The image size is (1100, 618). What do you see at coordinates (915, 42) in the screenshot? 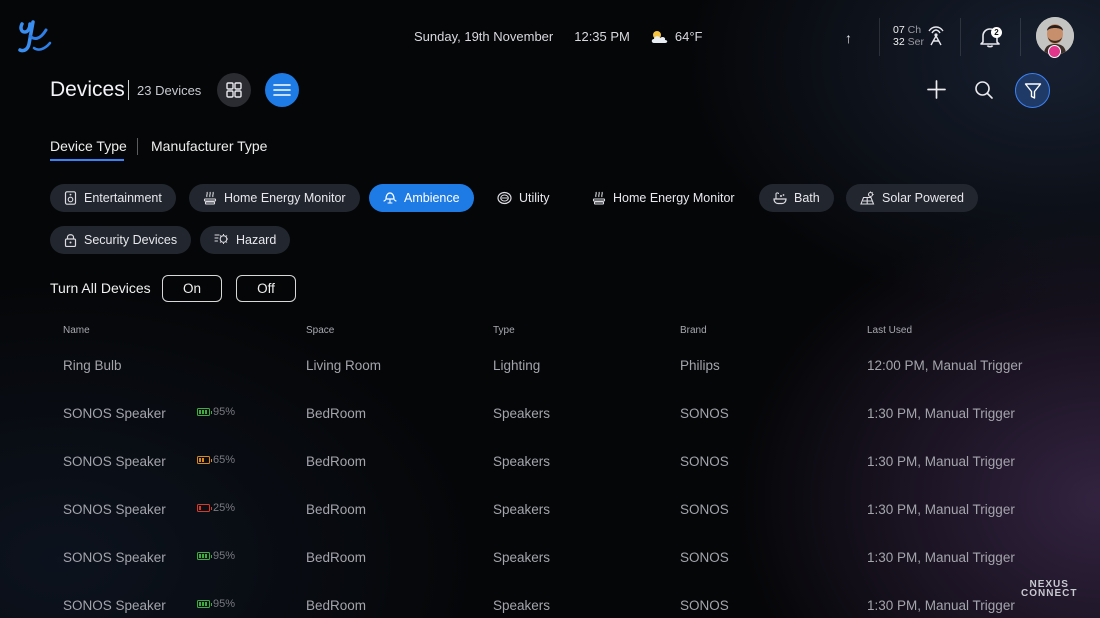
I see `service-unit: Ser` at bounding box center [915, 42].